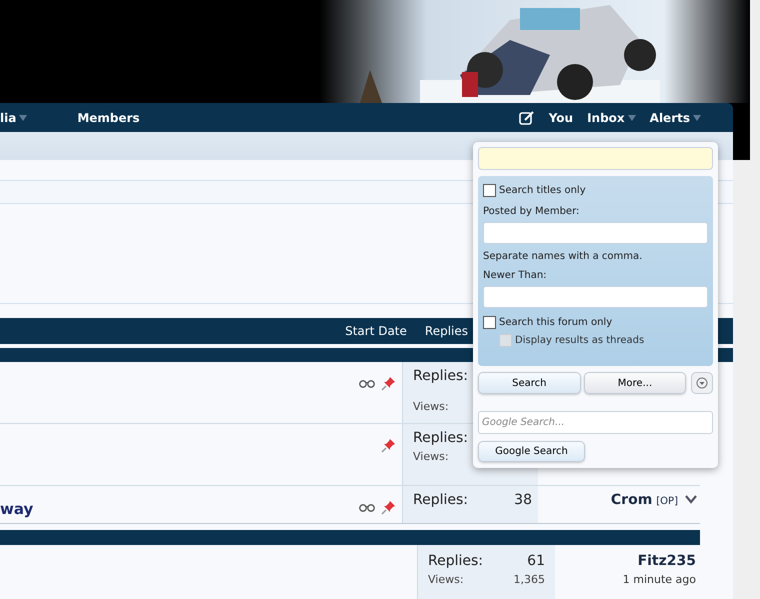 The width and height of the screenshot is (760, 599). I want to click on views-count: 1,365, so click(529, 580).